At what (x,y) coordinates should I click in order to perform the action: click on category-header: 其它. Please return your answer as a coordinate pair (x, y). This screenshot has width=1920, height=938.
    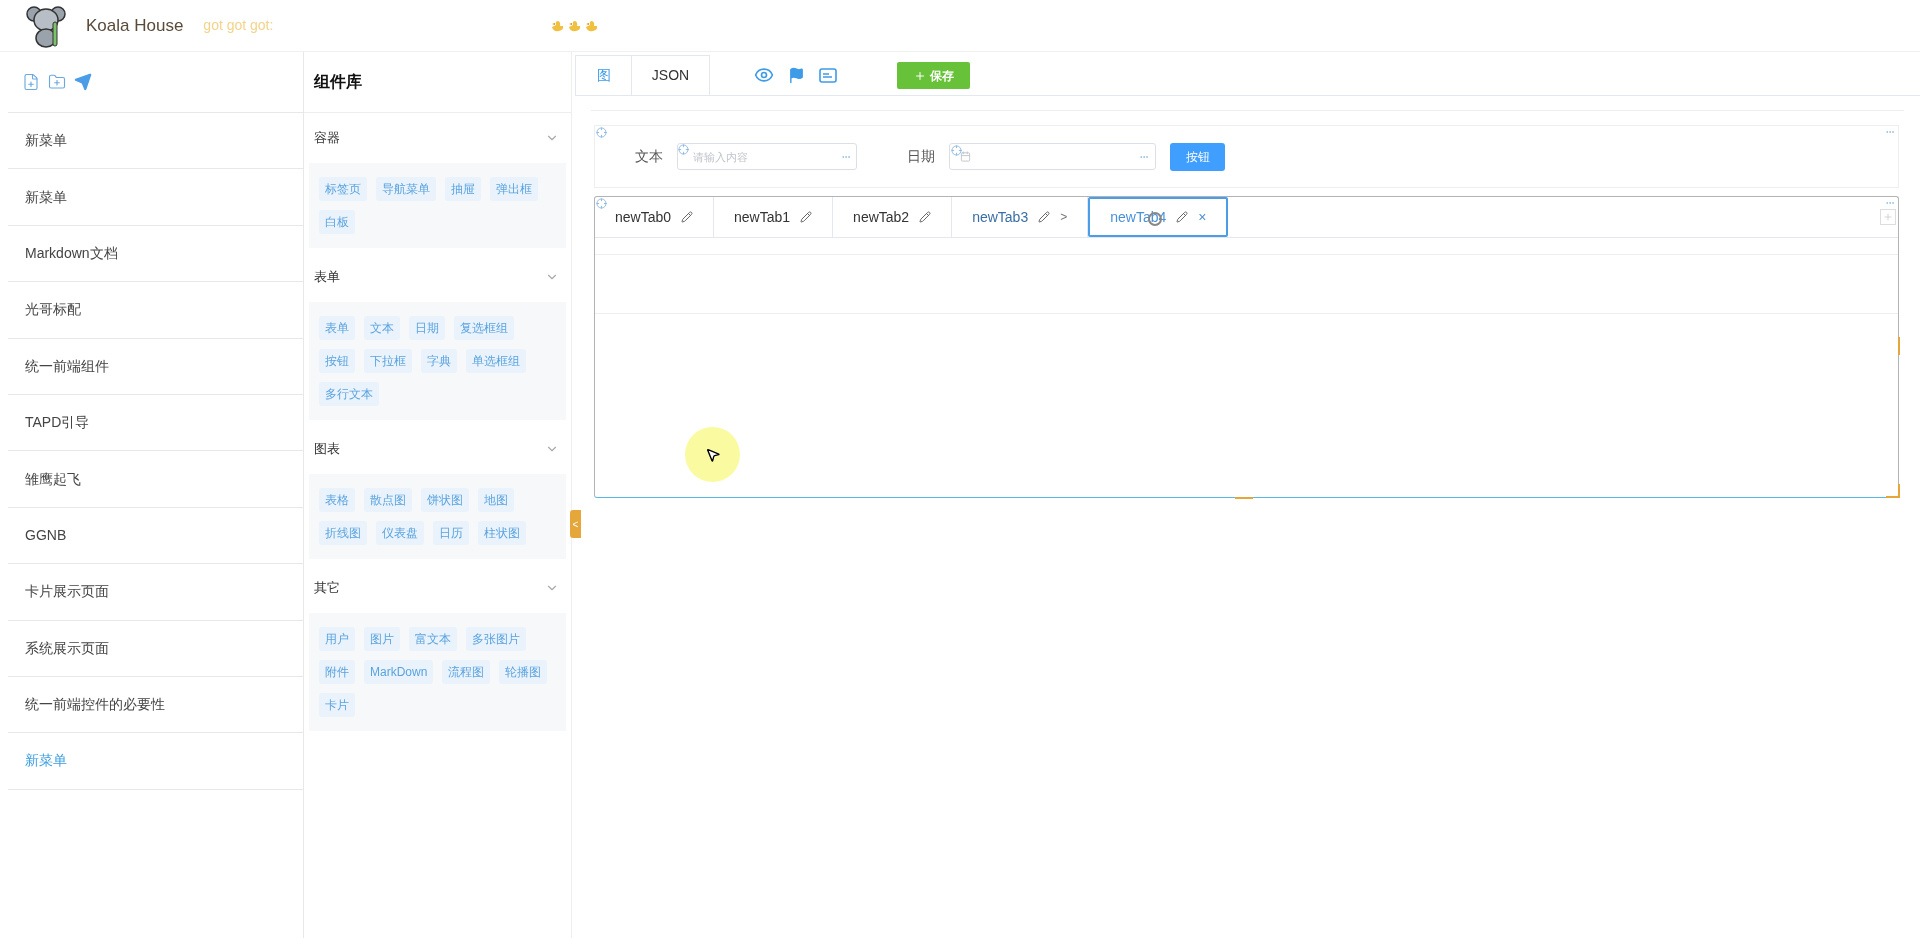
    Looking at the image, I should click on (437, 588).